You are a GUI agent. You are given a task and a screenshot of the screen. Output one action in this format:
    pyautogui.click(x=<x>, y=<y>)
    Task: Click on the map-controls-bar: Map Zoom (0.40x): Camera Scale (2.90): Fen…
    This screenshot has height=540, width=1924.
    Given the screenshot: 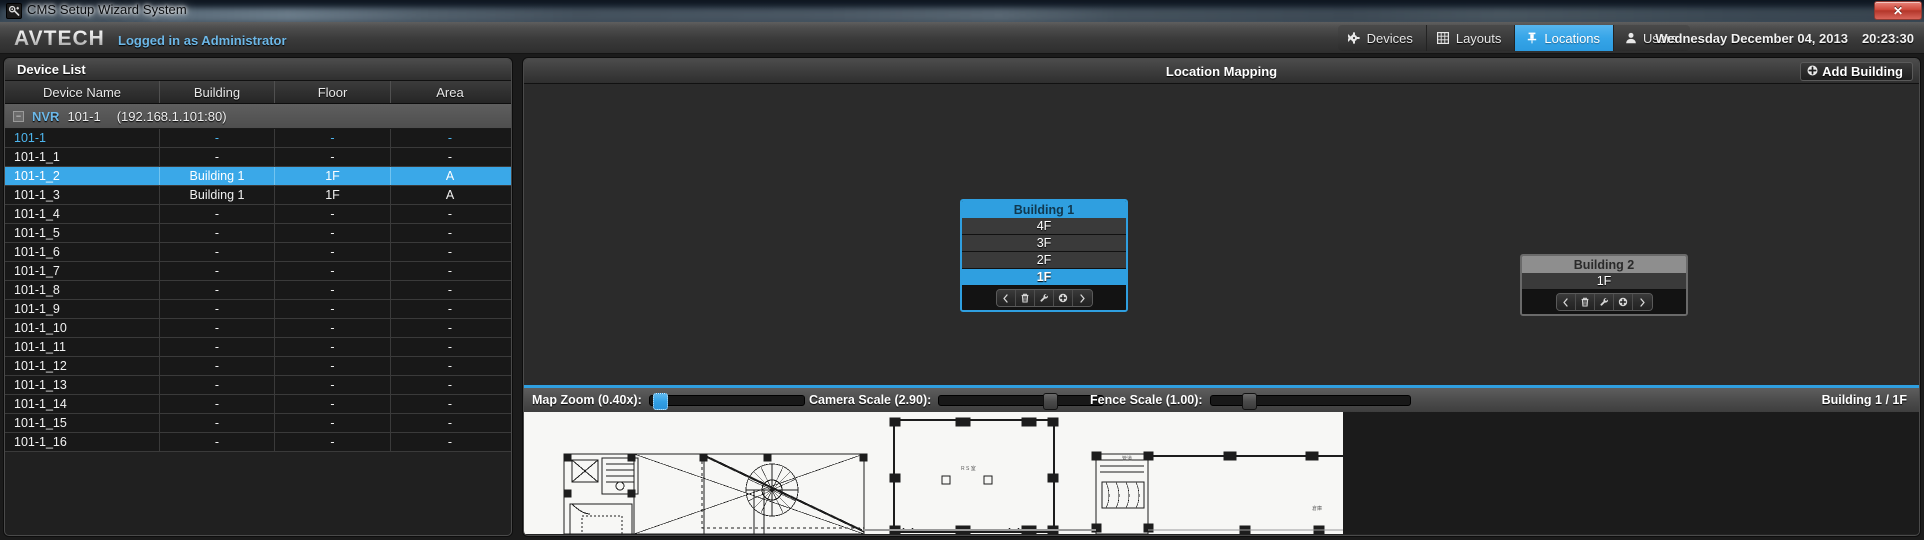 What is the action you would take?
    pyautogui.click(x=1221, y=398)
    